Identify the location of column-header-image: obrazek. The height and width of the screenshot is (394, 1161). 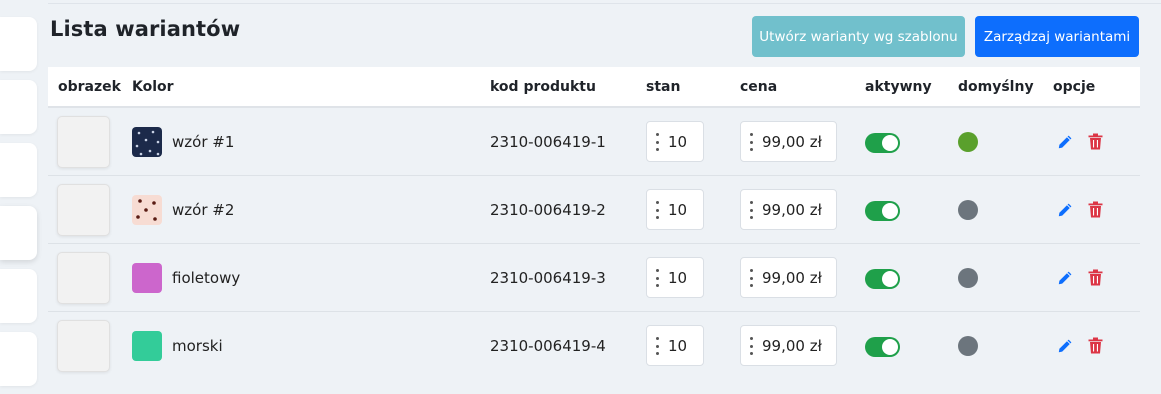
(89, 87).